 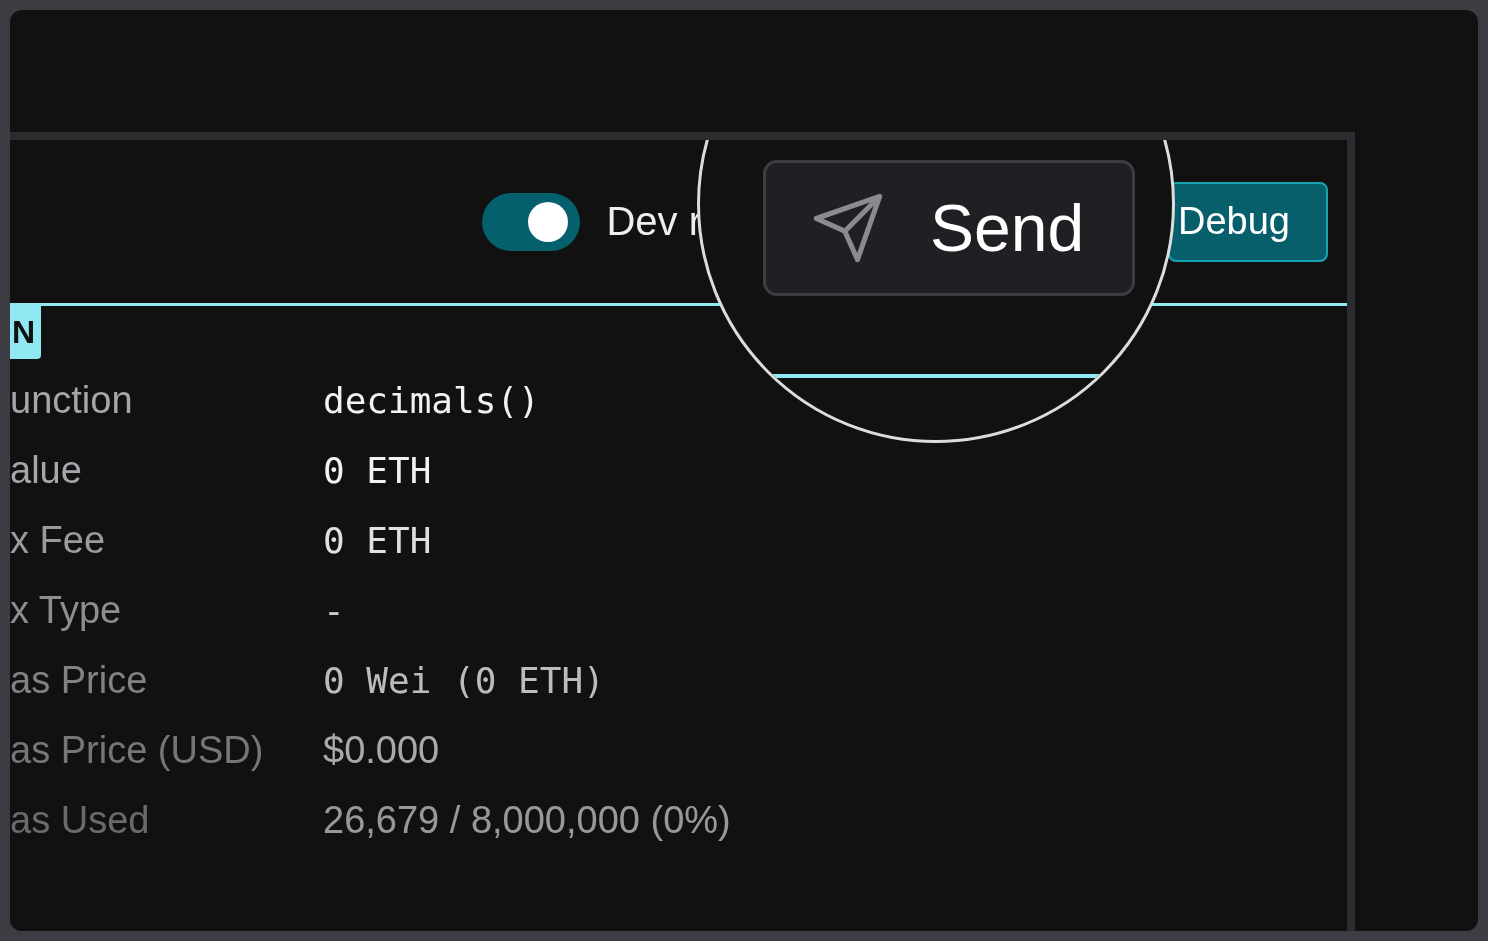 What do you see at coordinates (431, 400) in the screenshot?
I see `detail-value: decimals()` at bounding box center [431, 400].